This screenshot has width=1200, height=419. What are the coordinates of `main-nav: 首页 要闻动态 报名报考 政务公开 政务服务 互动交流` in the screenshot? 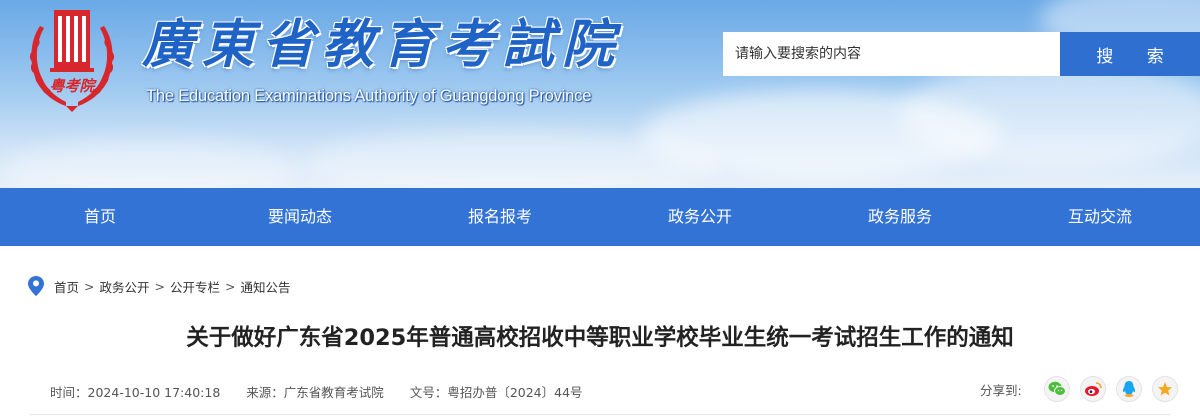 It's located at (600, 217).